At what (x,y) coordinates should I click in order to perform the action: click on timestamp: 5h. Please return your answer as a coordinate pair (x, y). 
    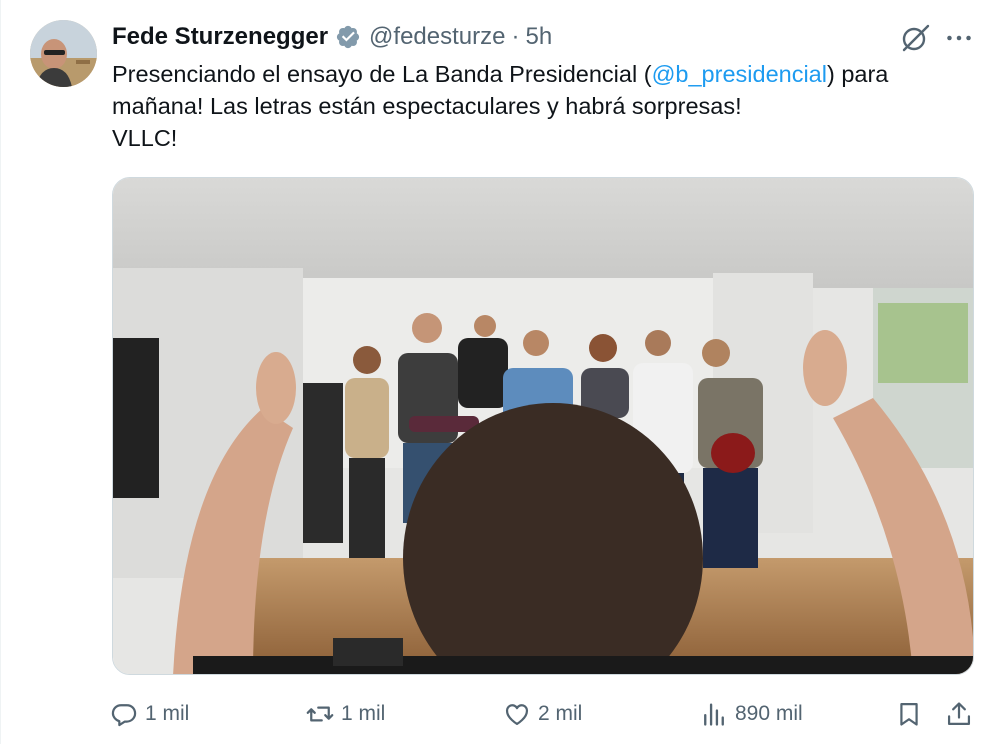
    Looking at the image, I should click on (538, 37).